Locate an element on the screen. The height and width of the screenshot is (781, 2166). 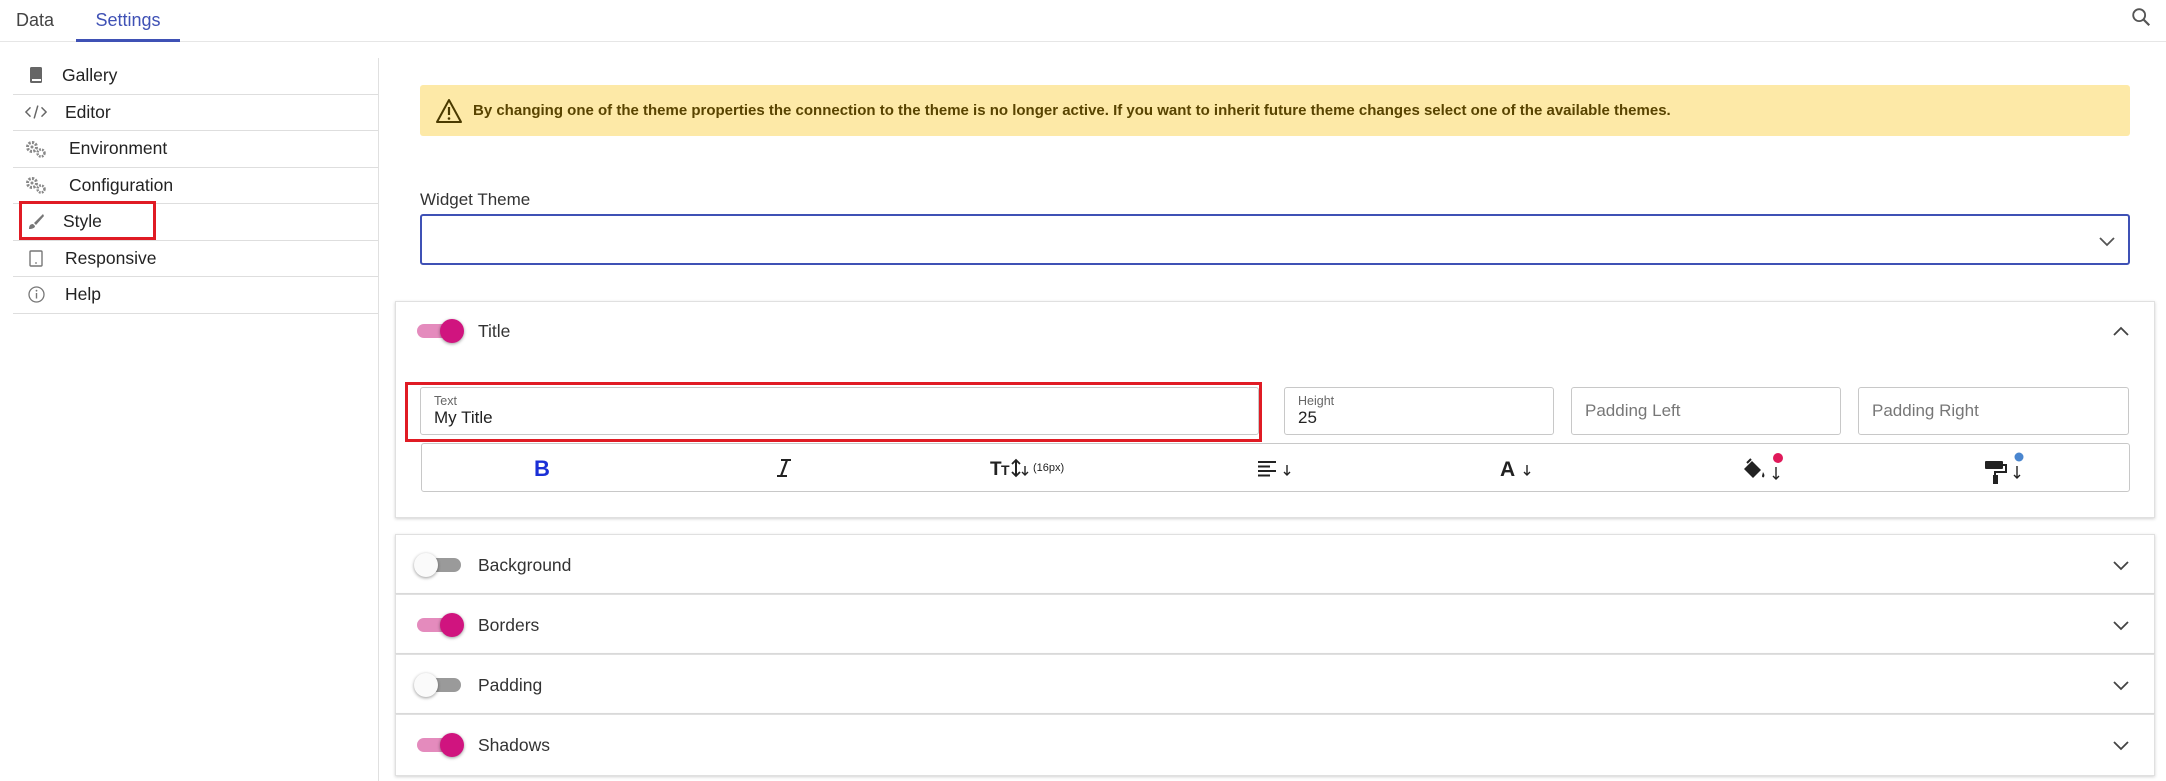
italic-icon is located at coordinates (784, 468).